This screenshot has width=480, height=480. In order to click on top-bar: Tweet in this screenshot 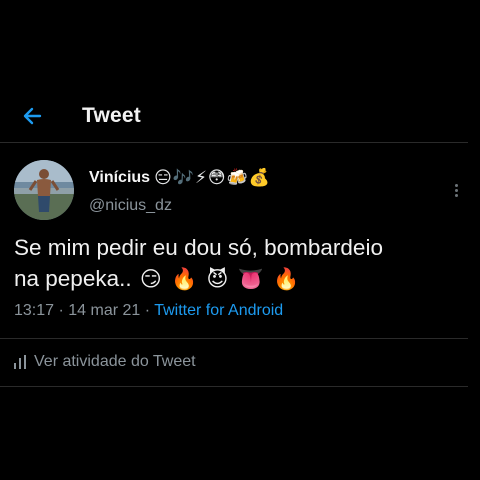, I will do `click(240, 117)`.